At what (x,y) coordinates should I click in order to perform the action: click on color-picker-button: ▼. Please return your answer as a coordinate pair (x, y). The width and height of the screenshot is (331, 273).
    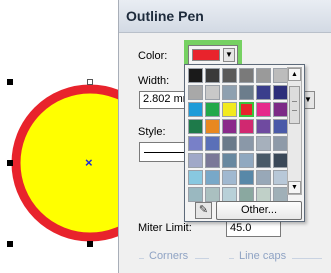
    Looking at the image, I should click on (213, 55).